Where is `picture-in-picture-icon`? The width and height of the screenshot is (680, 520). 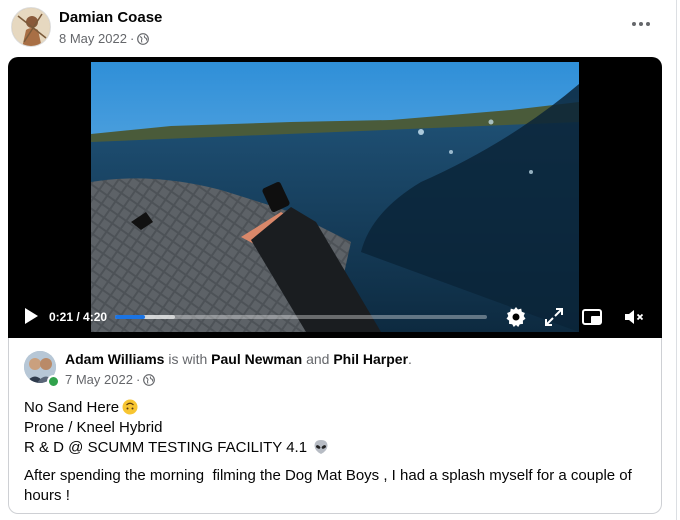
picture-in-picture-icon is located at coordinates (592, 317).